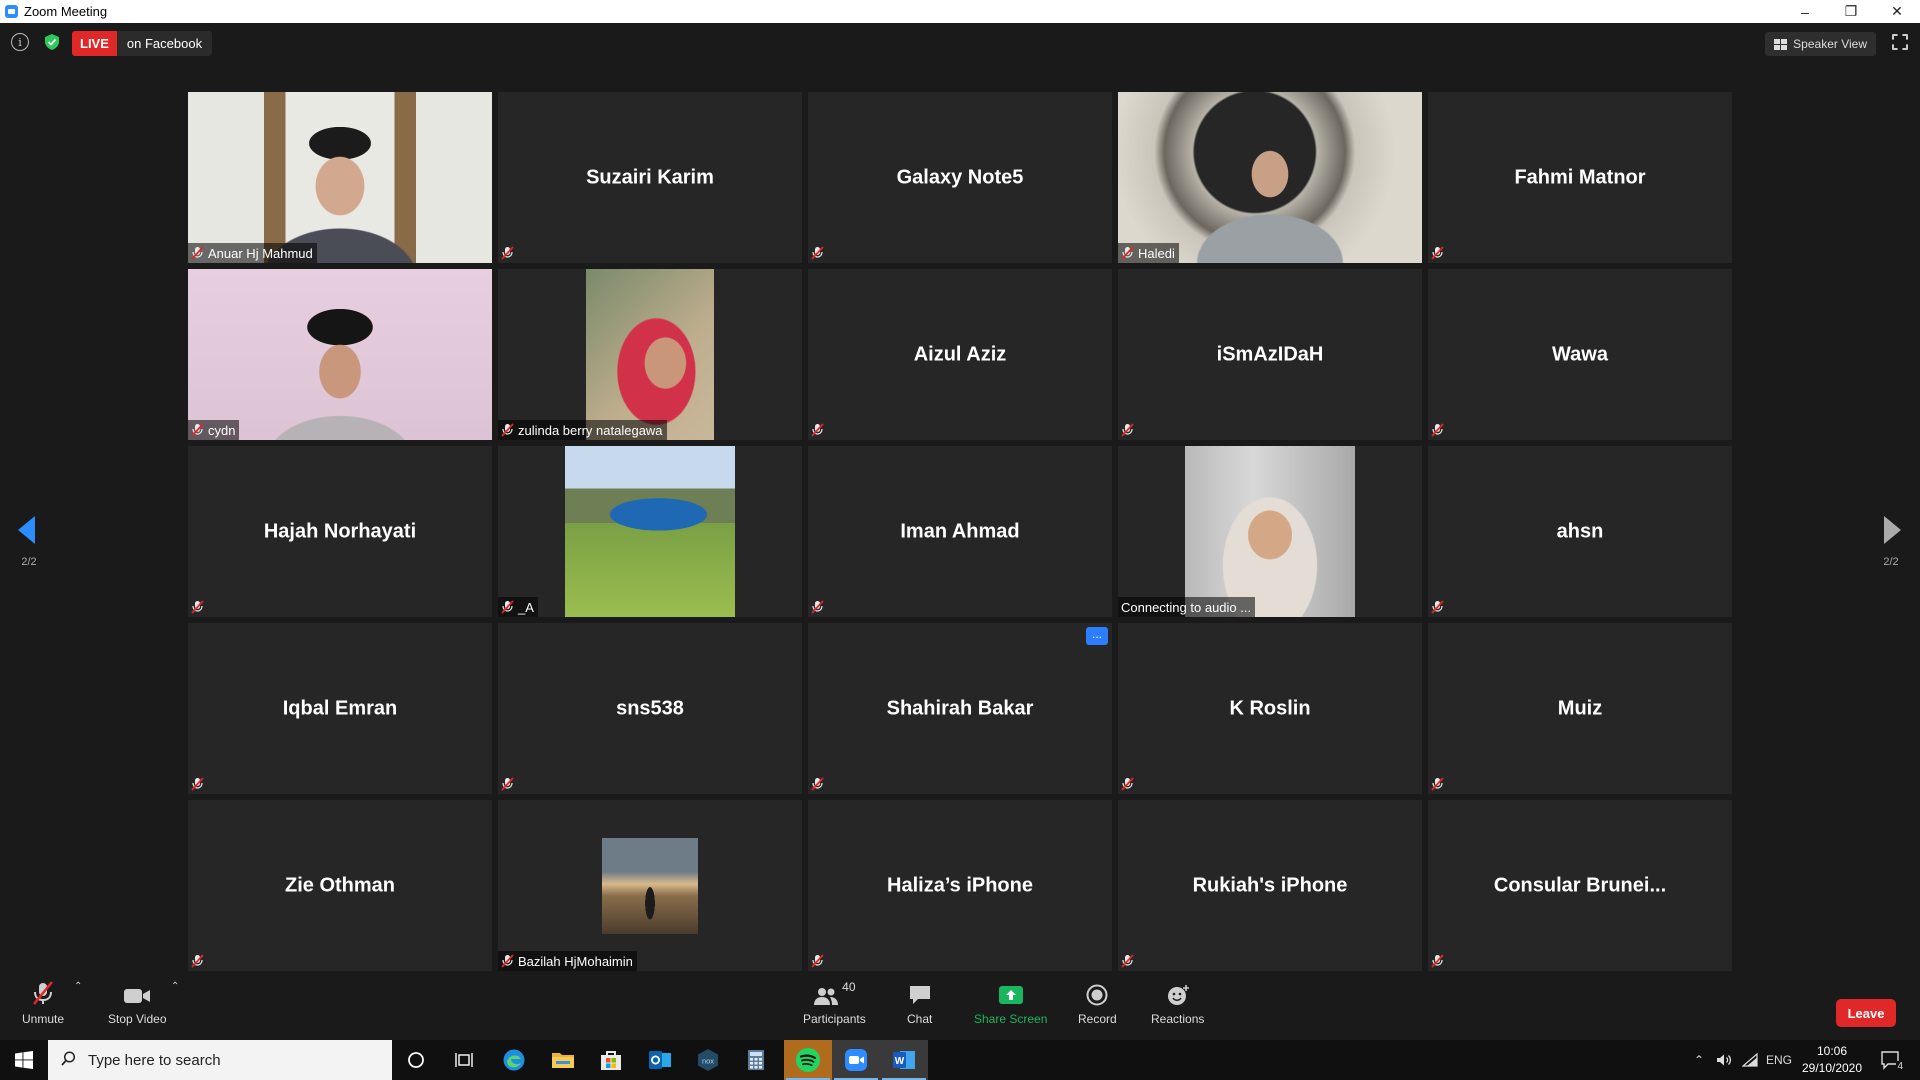  Describe the element at coordinates (904, 1060) in the screenshot. I see `word-icon: W` at that location.